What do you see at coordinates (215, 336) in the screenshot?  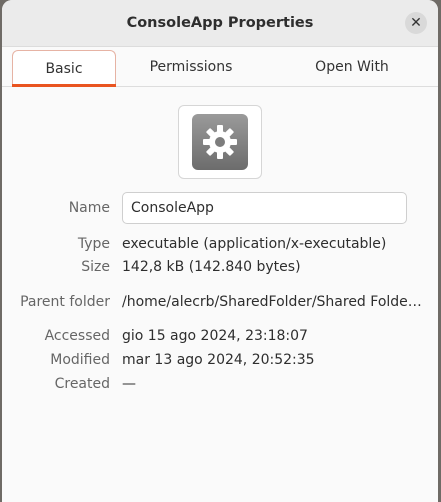 I see `accessed-value: gio 15 ago 2024, 23:18:07` at bounding box center [215, 336].